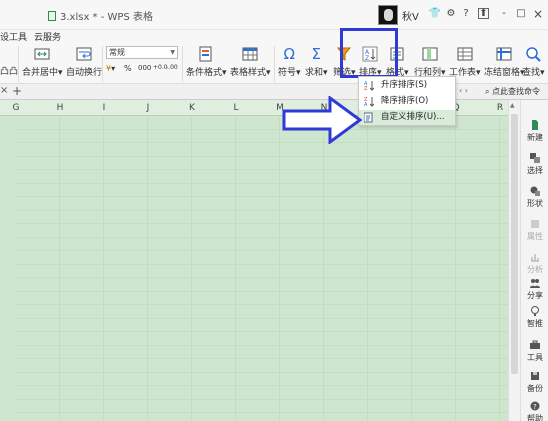 Image resolution: width=548 pixels, height=421 pixels. I want to click on column-header-h: H, so click(60, 108).